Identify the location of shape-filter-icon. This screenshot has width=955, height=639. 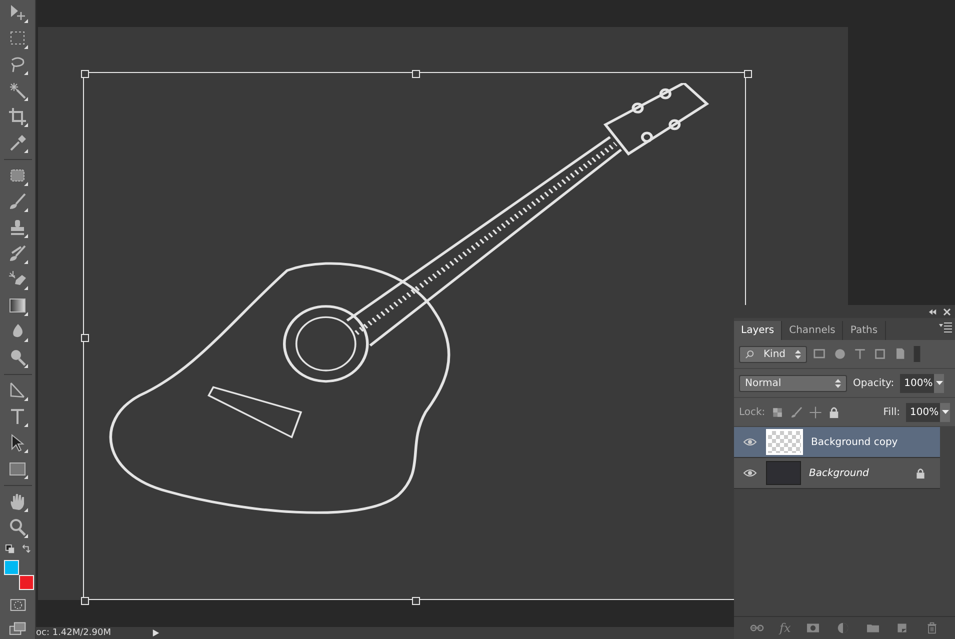
(880, 354).